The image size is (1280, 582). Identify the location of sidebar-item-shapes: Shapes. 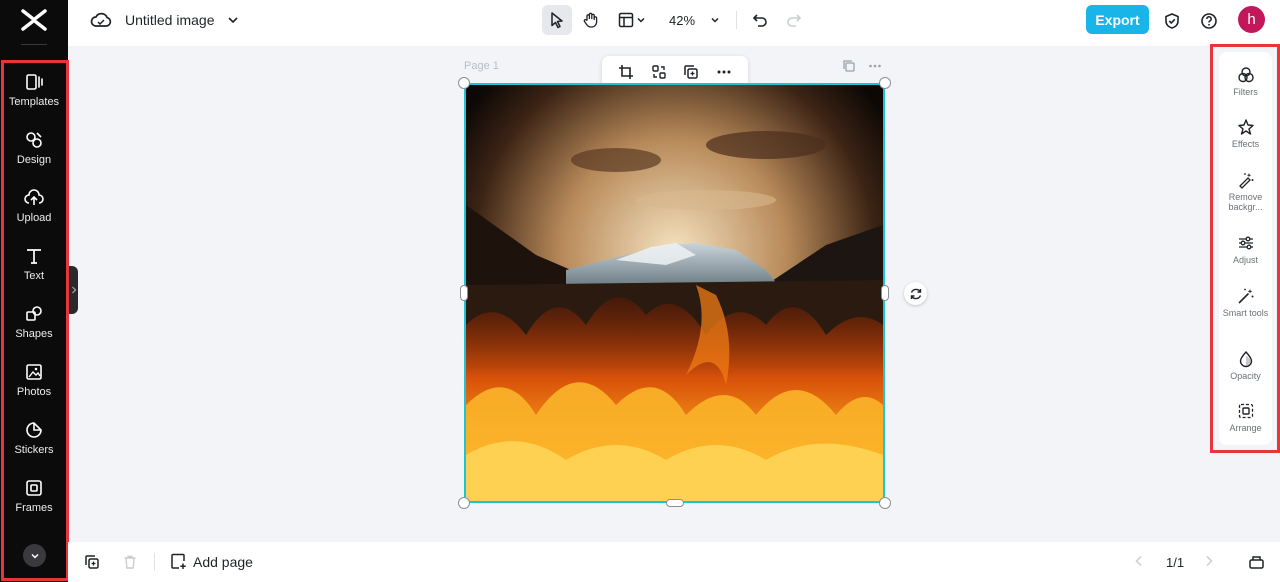
(34, 328).